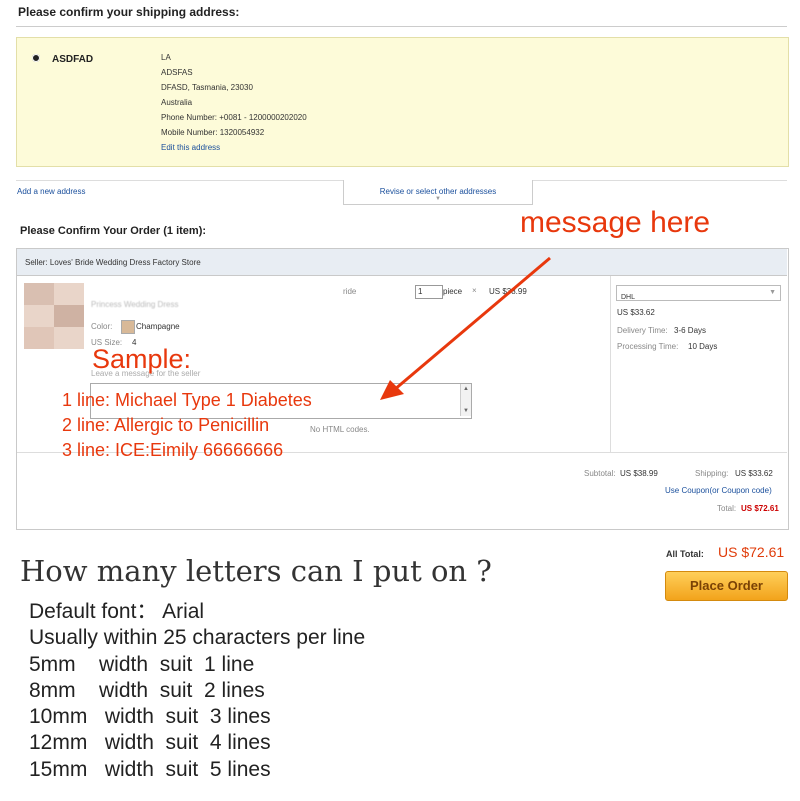  Describe the element at coordinates (142, 359) in the screenshot. I see `annotation-sample-title: Sample:` at that location.